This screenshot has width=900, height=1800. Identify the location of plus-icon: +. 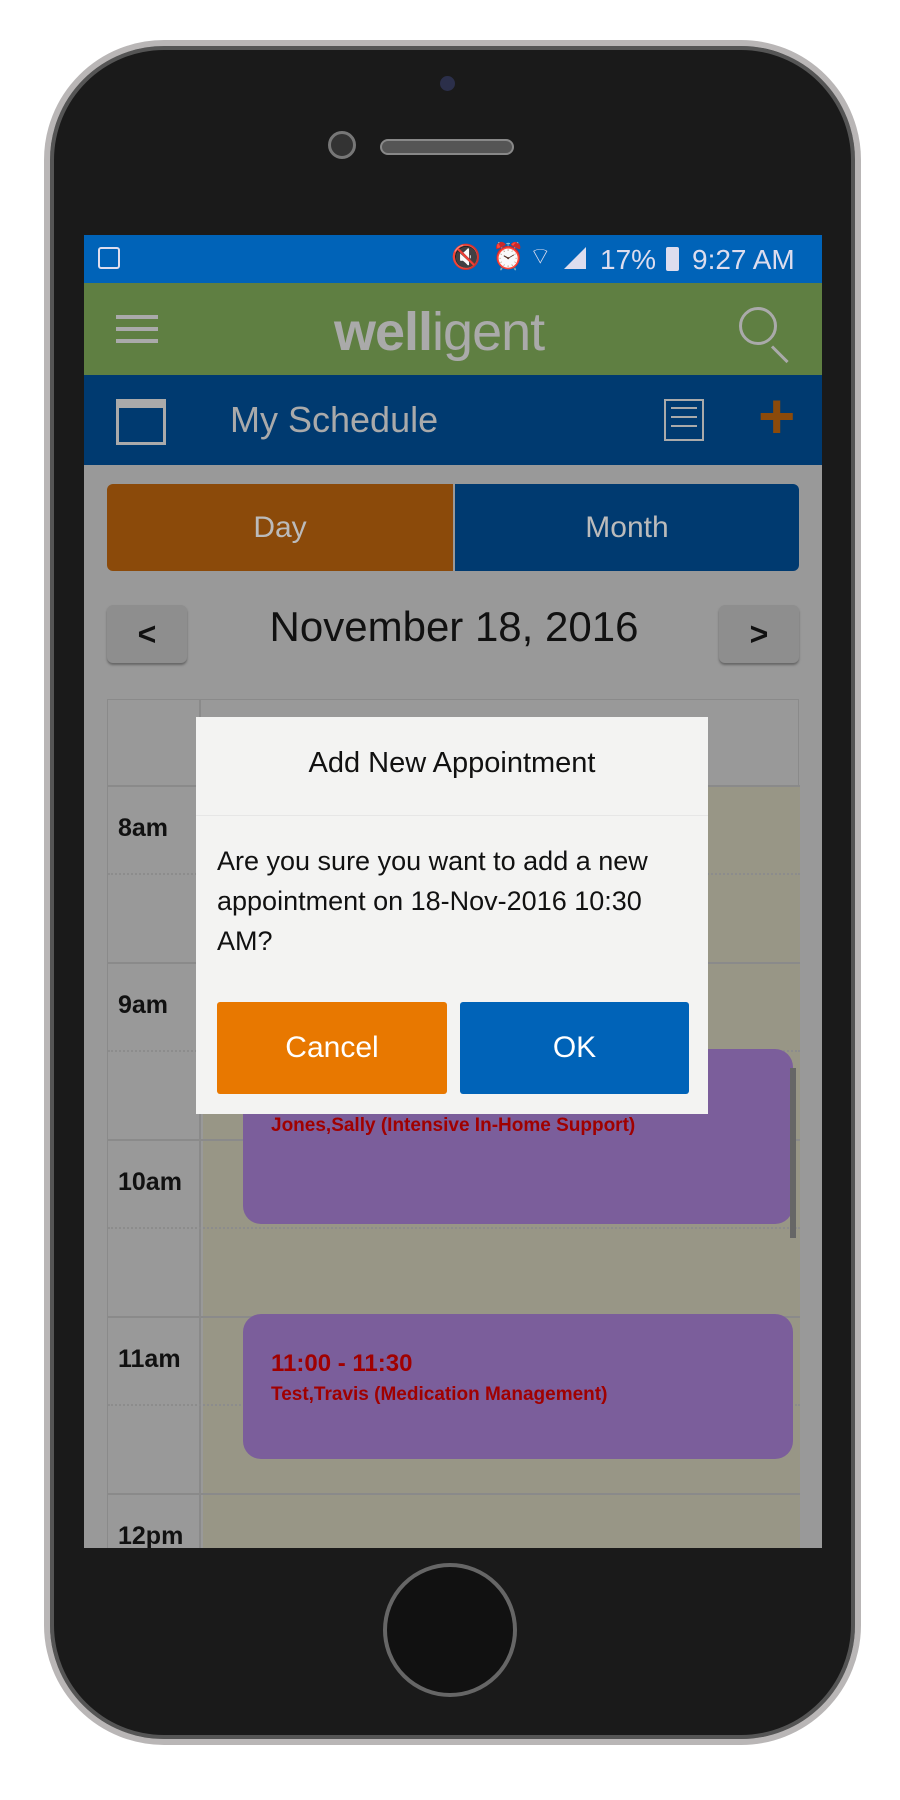
(776, 416).